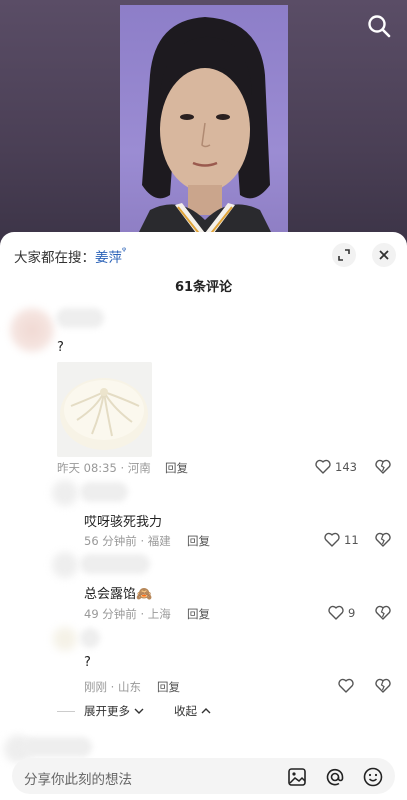 This screenshot has width=407, height=800. What do you see at coordinates (110, 614) in the screenshot?
I see `comment-time: 49 分钟前` at bounding box center [110, 614].